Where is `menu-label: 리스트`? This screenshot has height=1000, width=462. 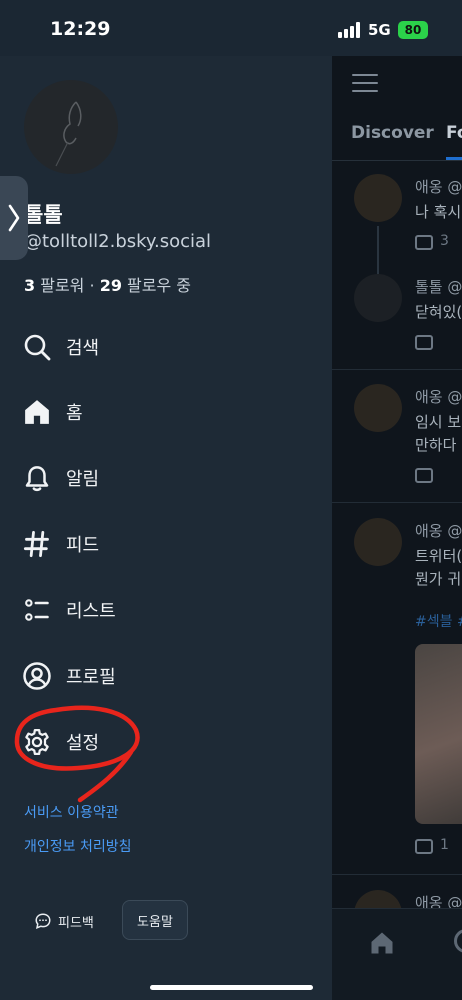
menu-label: 리스트 is located at coordinates (91, 611).